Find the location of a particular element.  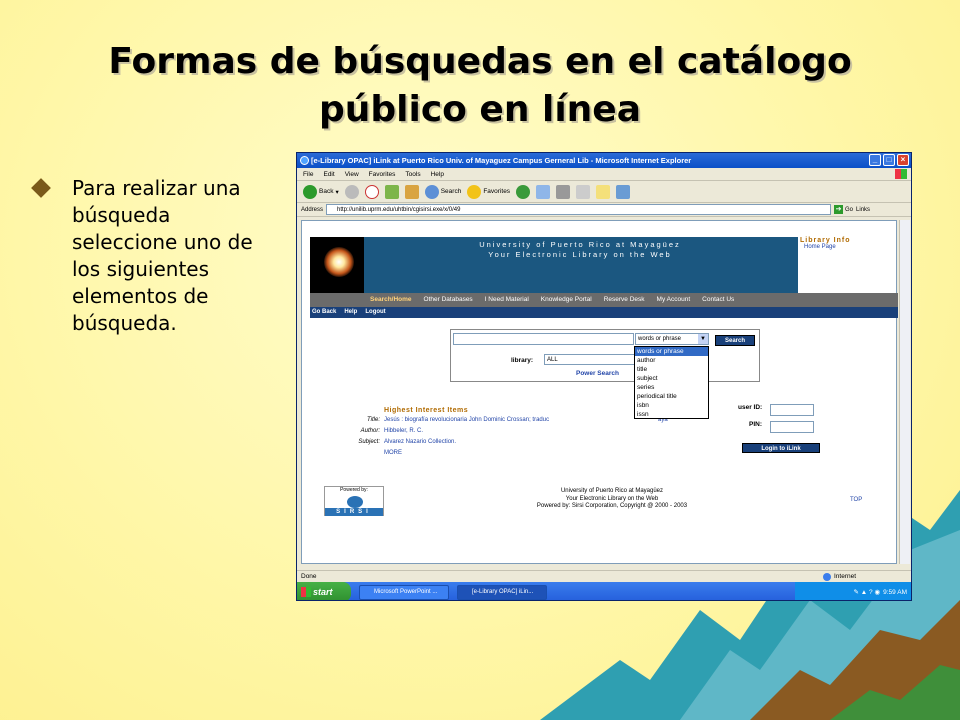

nav-search-home: Search/Home is located at coordinates (391, 300).